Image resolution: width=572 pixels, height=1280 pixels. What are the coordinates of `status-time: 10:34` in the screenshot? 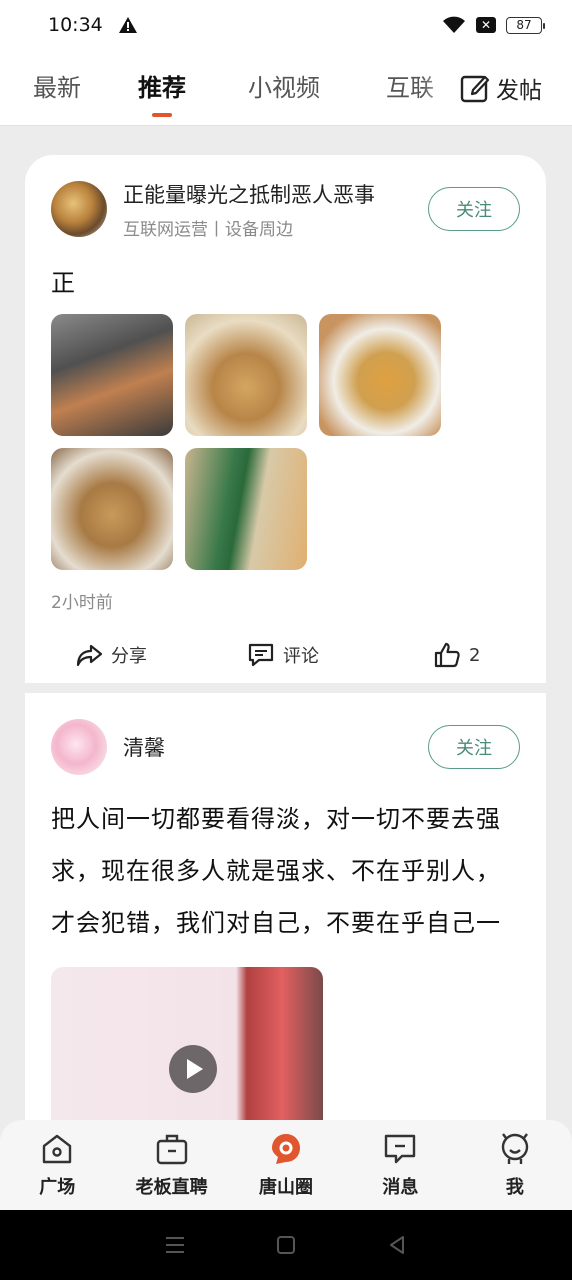 It's located at (75, 25).